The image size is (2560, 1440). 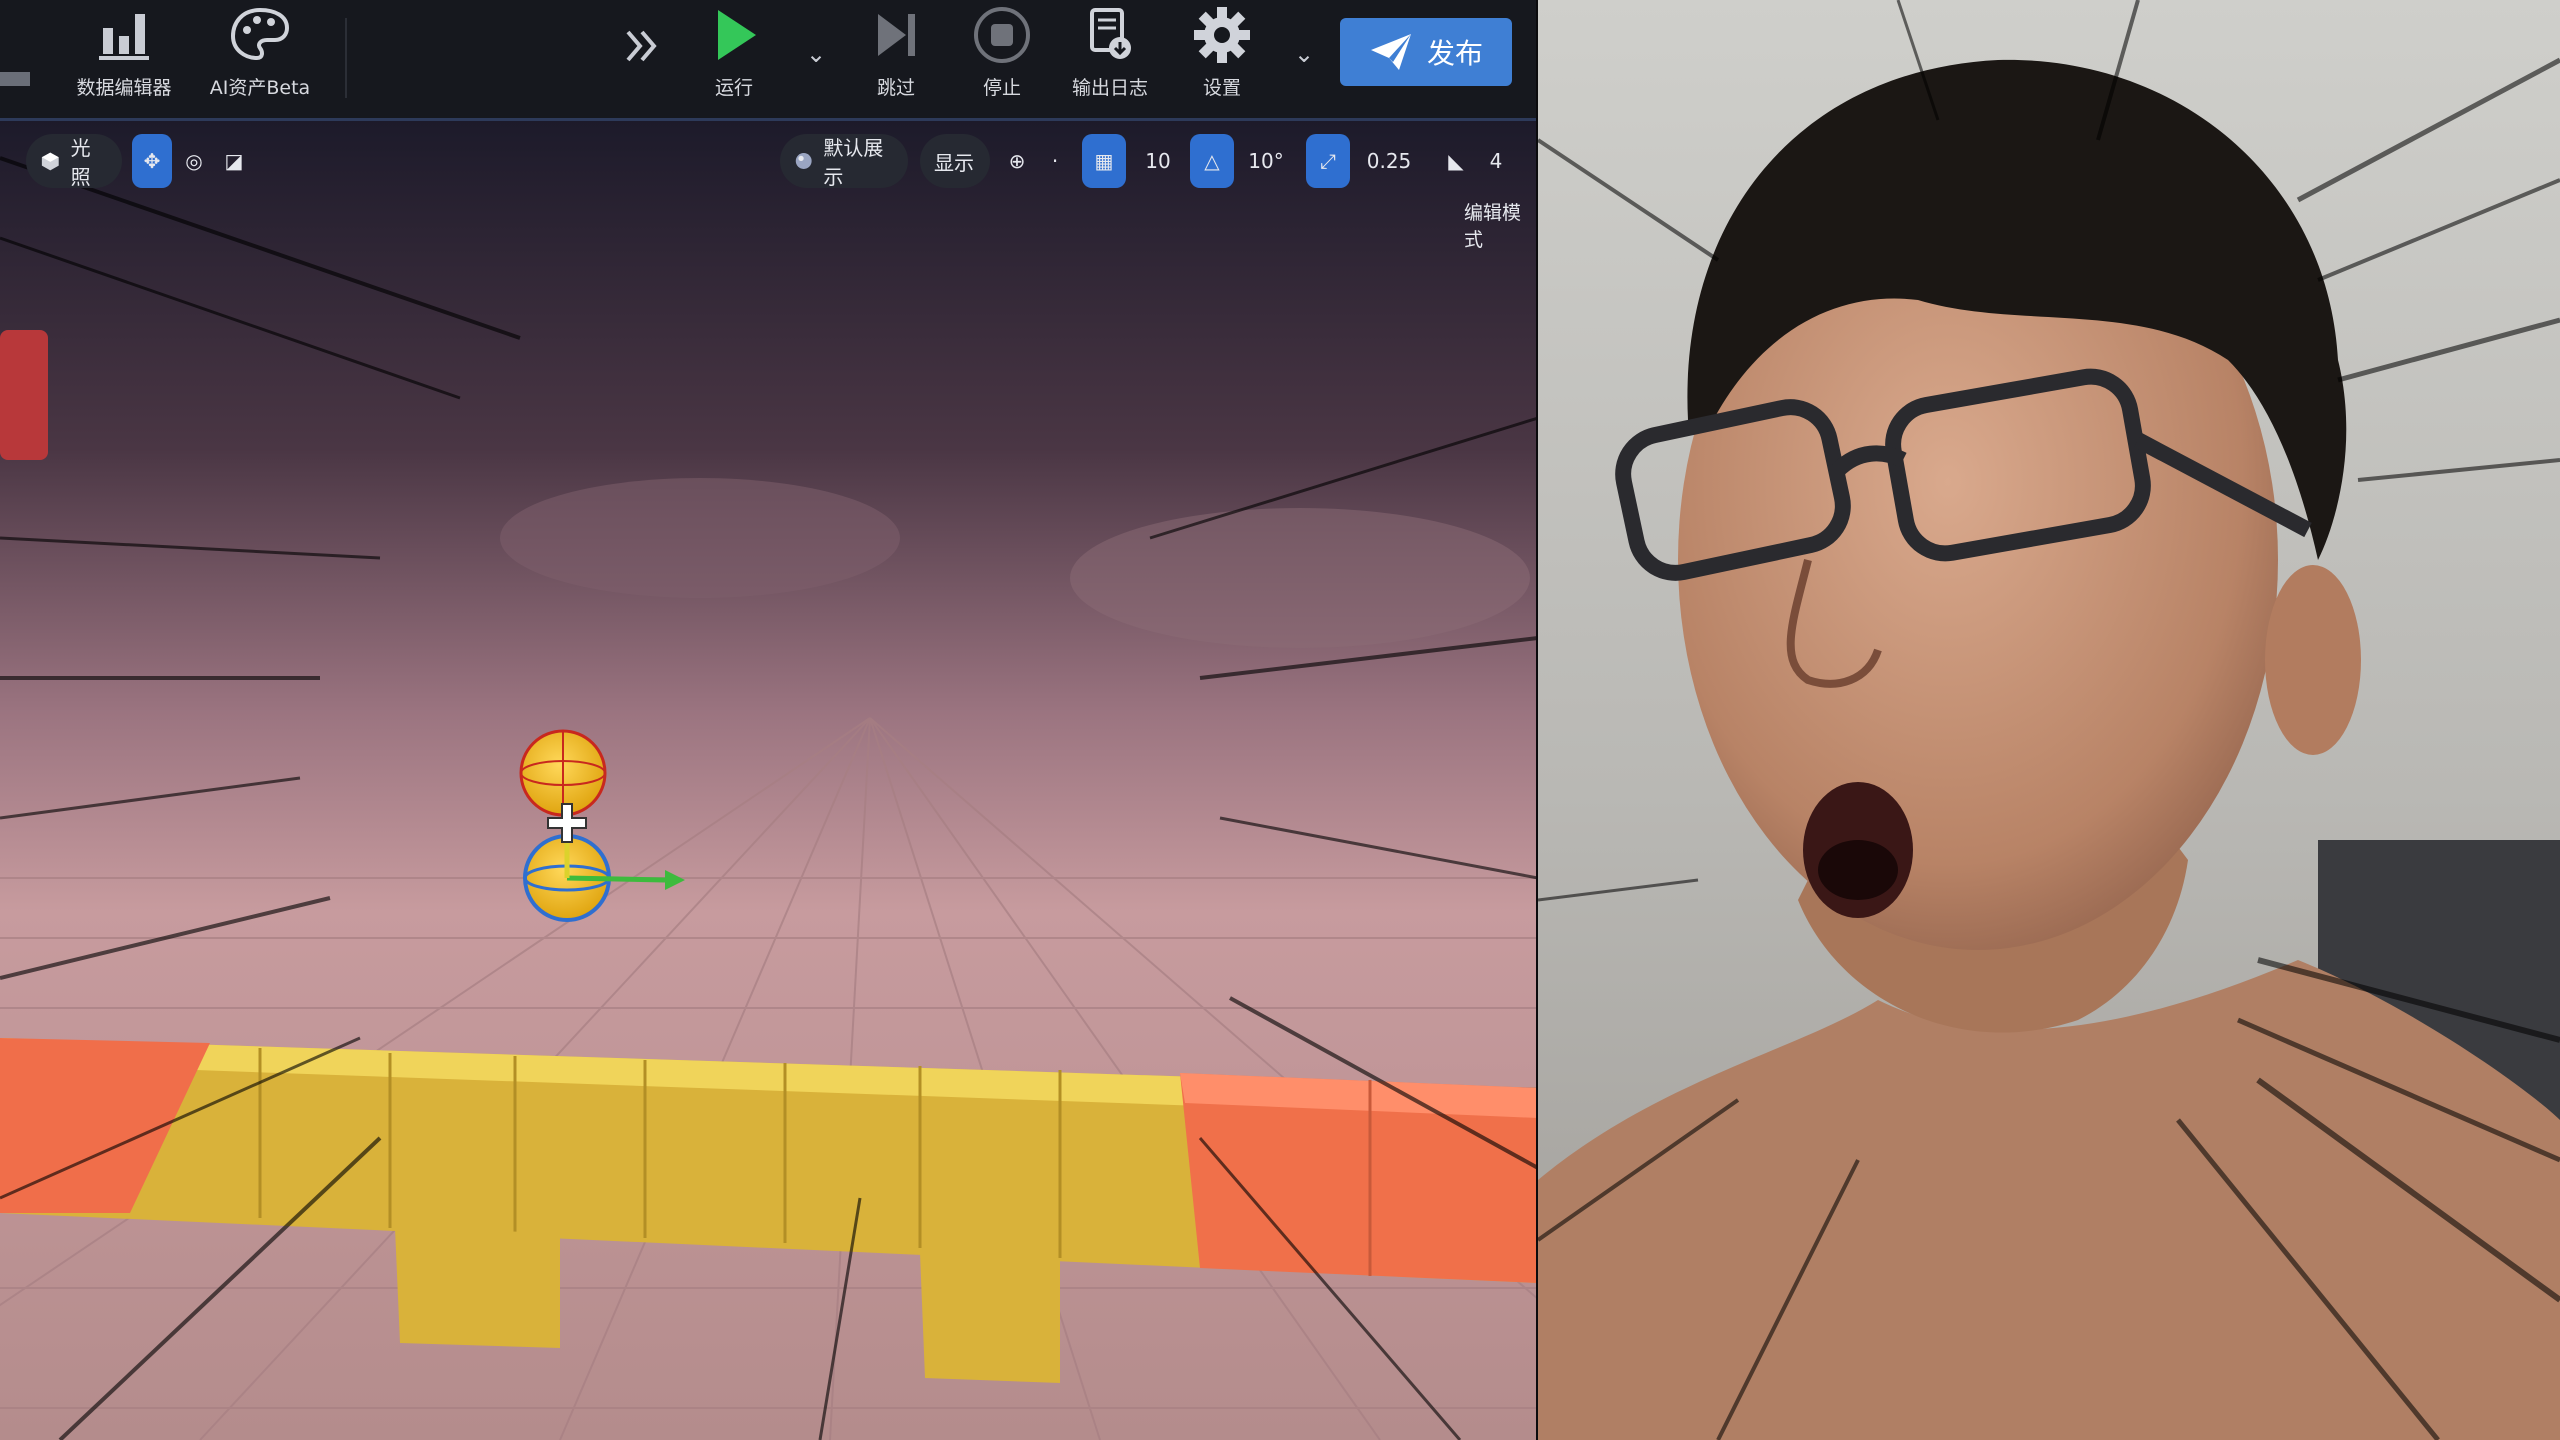 I want to click on stop-button: 停止, so click(x=1002, y=58).